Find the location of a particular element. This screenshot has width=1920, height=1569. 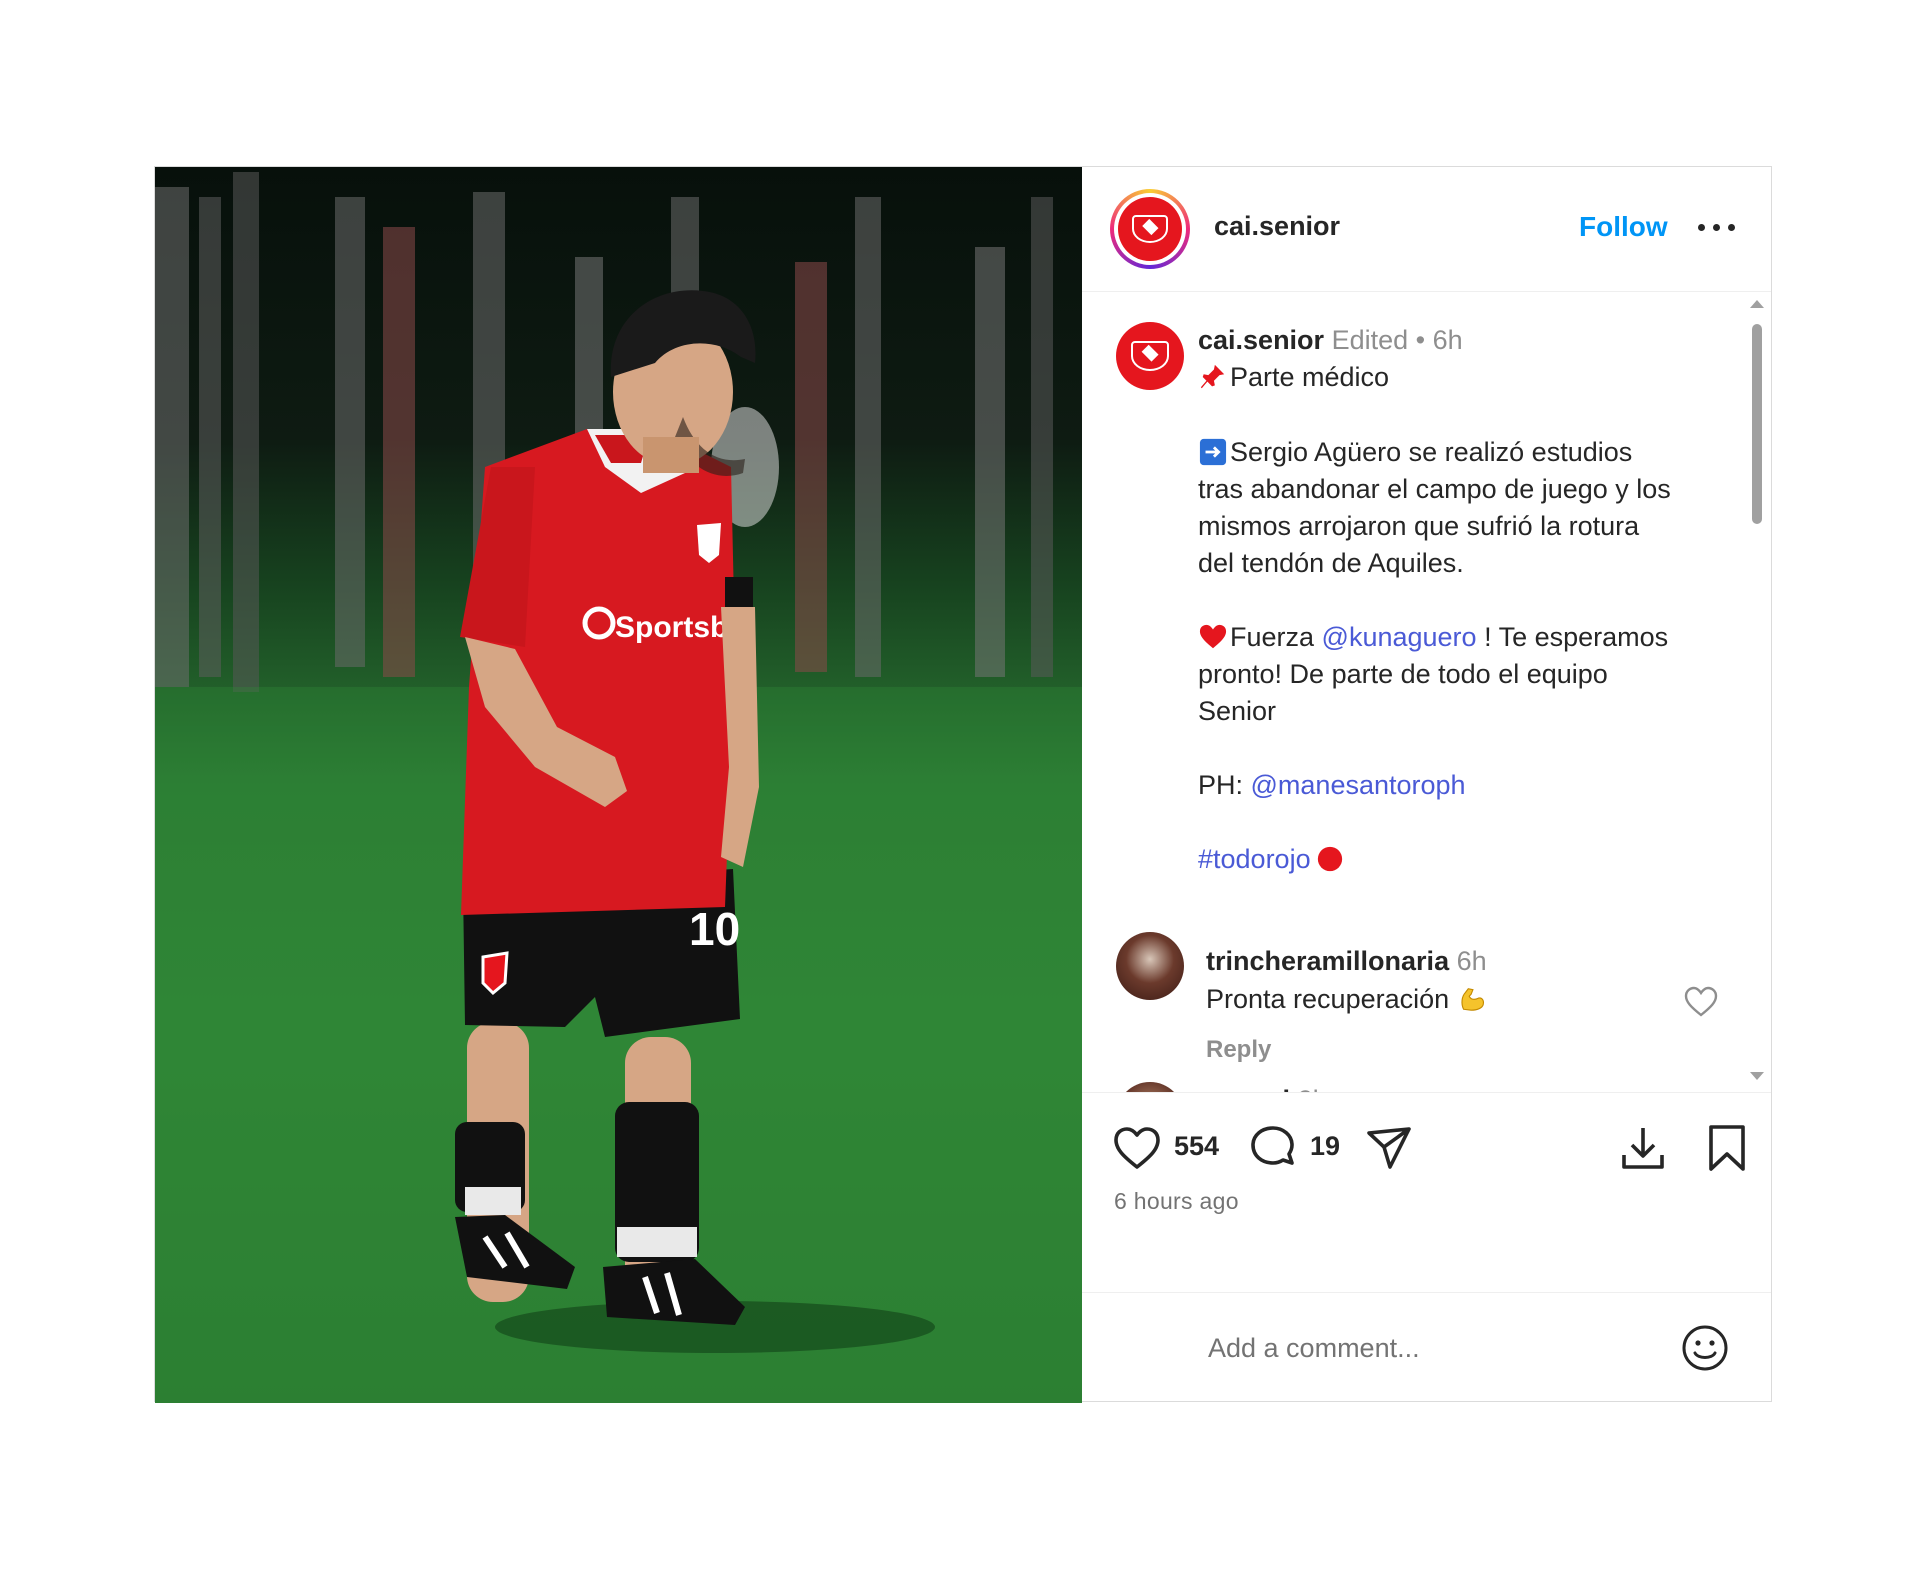

download-icon is located at coordinates (1643, 1148).